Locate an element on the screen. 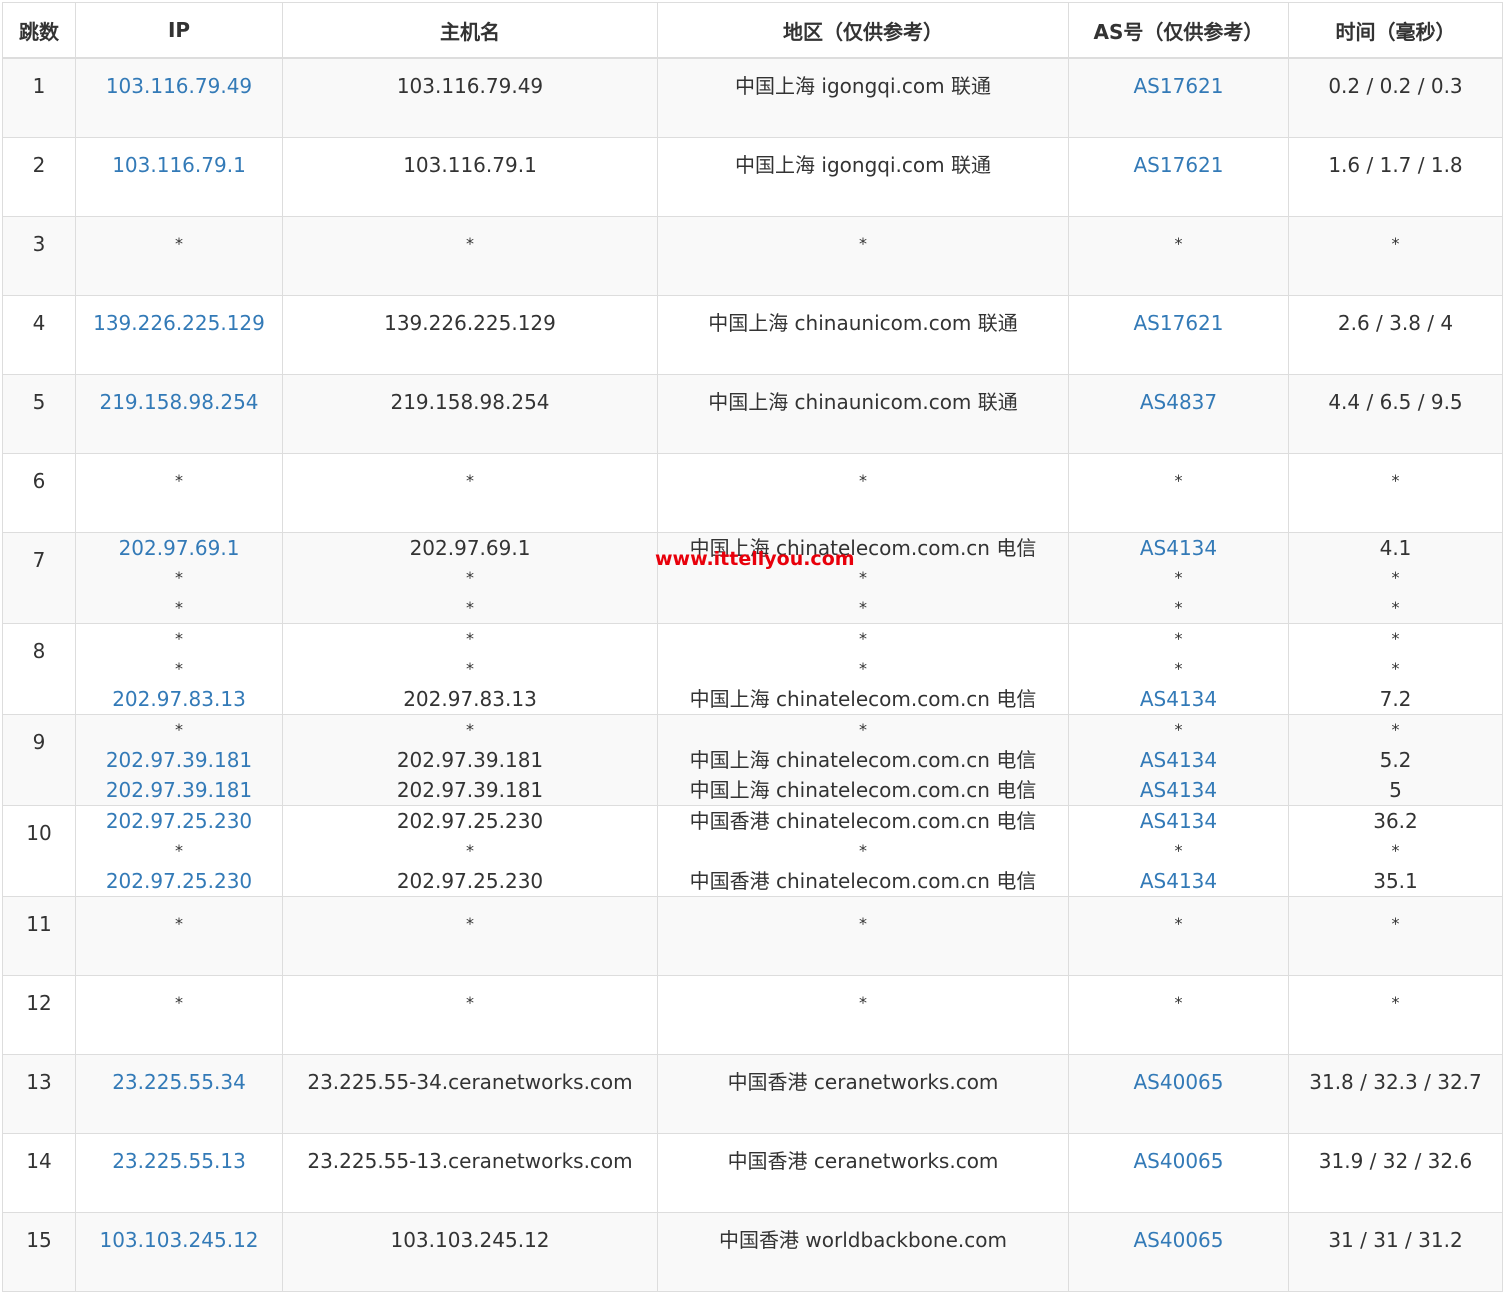  latency-text: 31.9 / 32 / 32.6 is located at coordinates (1395, 1161).